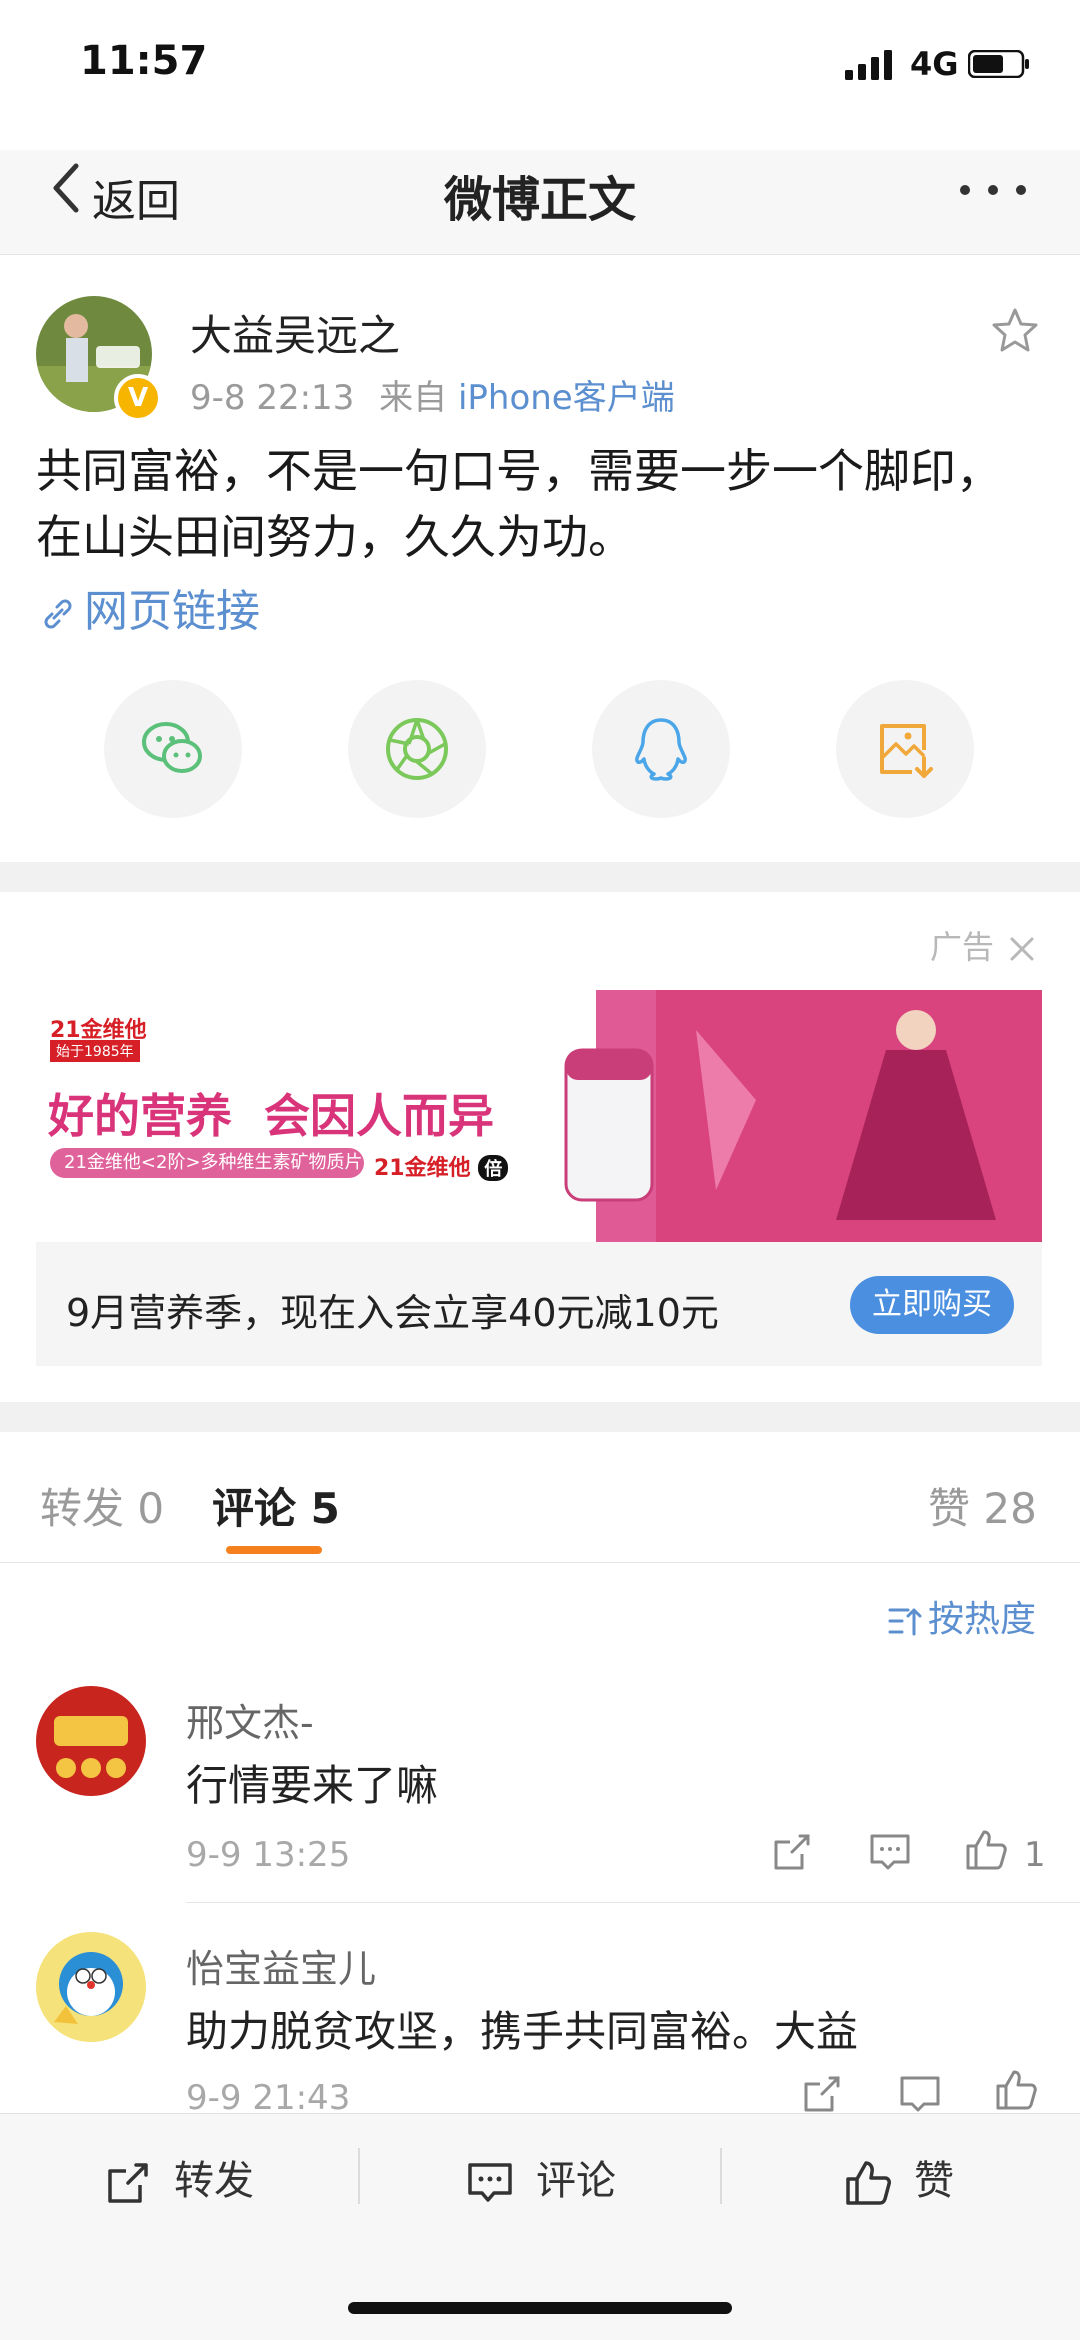  I want to click on comment-like-count: 1, so click(1035, 1855).